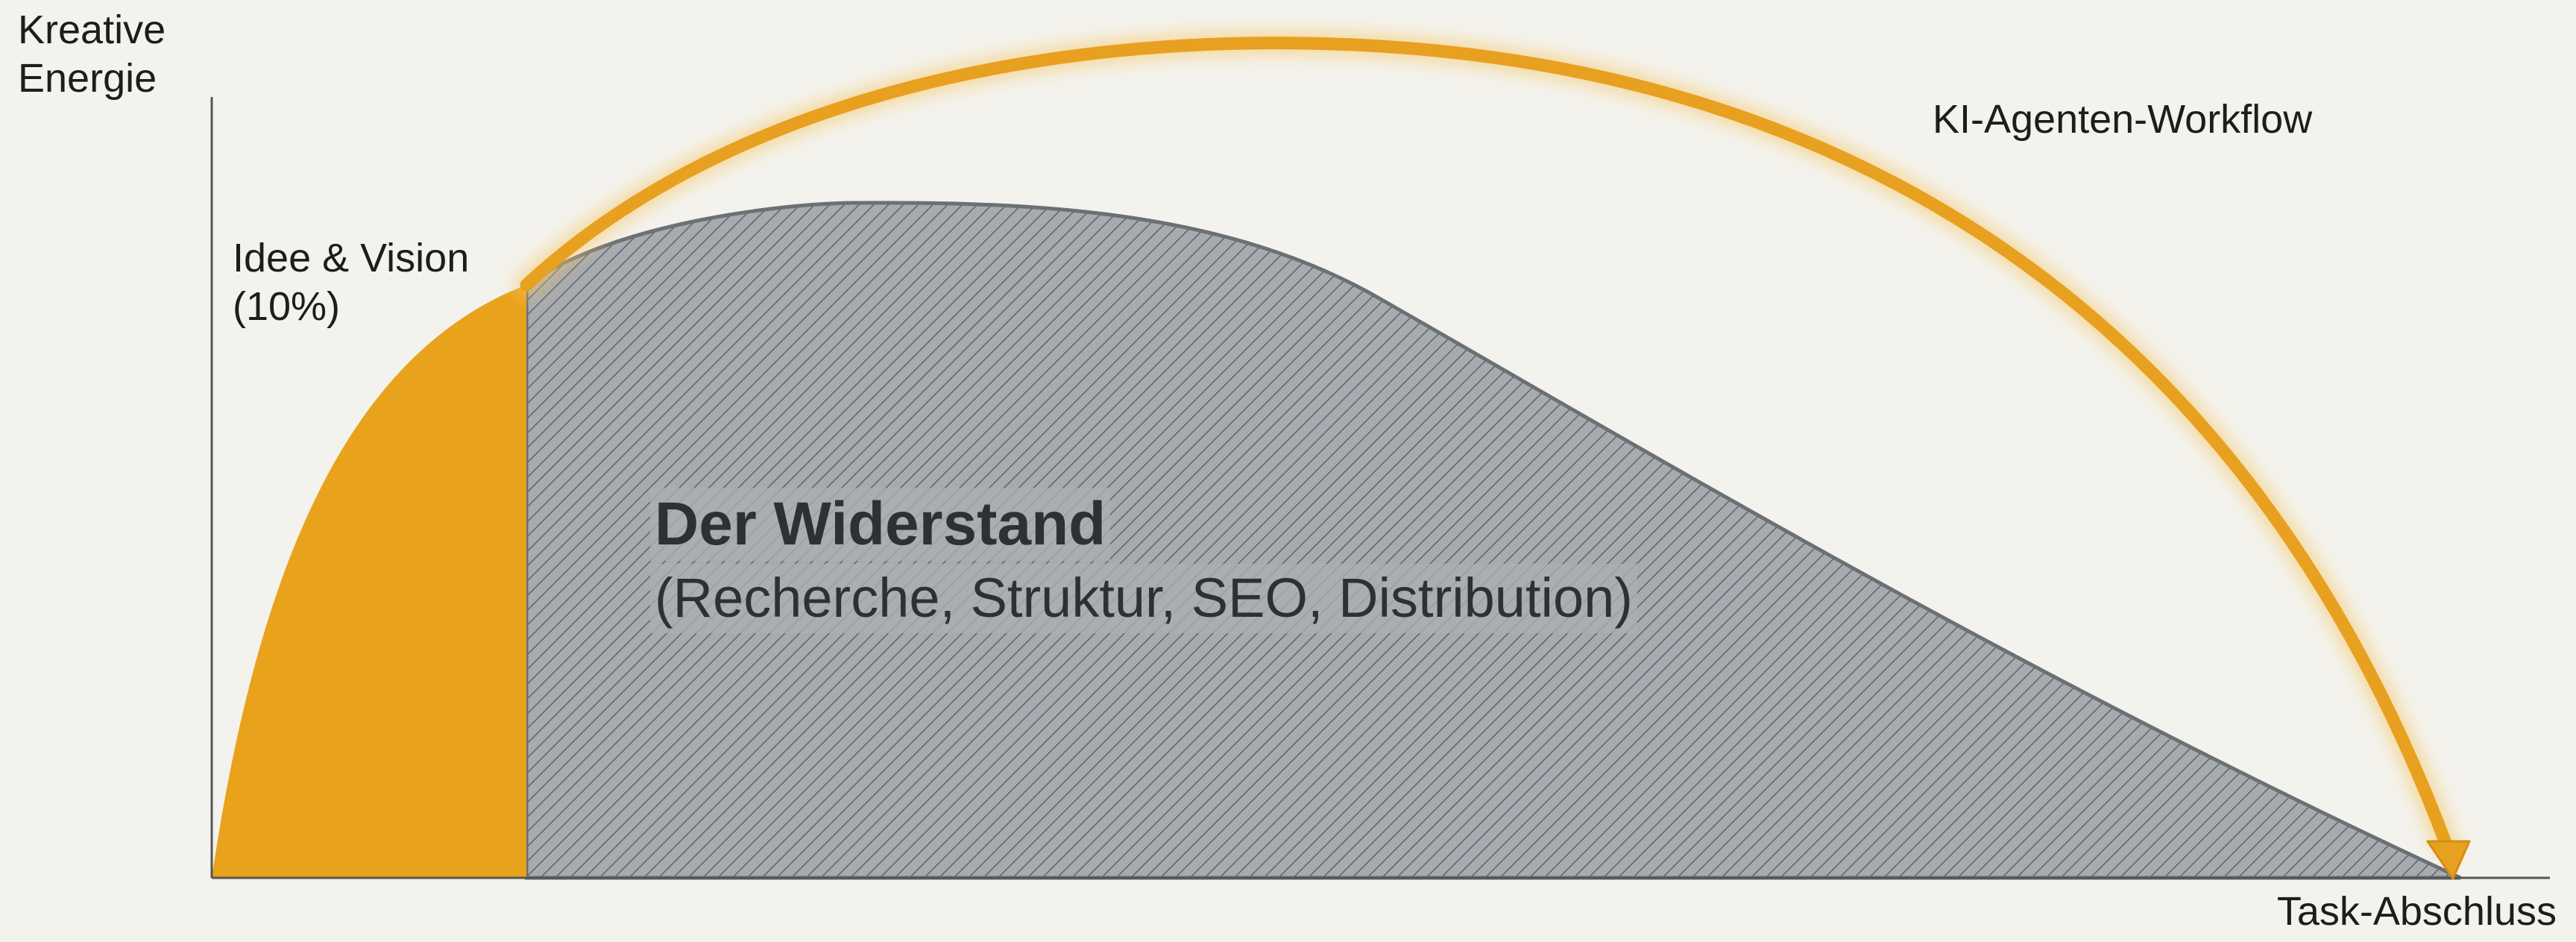  What do you see at coordinates (880, 525) in the screenshot?
I see `resistance-title: Der Widerstand` at bounding box center [880, 525].